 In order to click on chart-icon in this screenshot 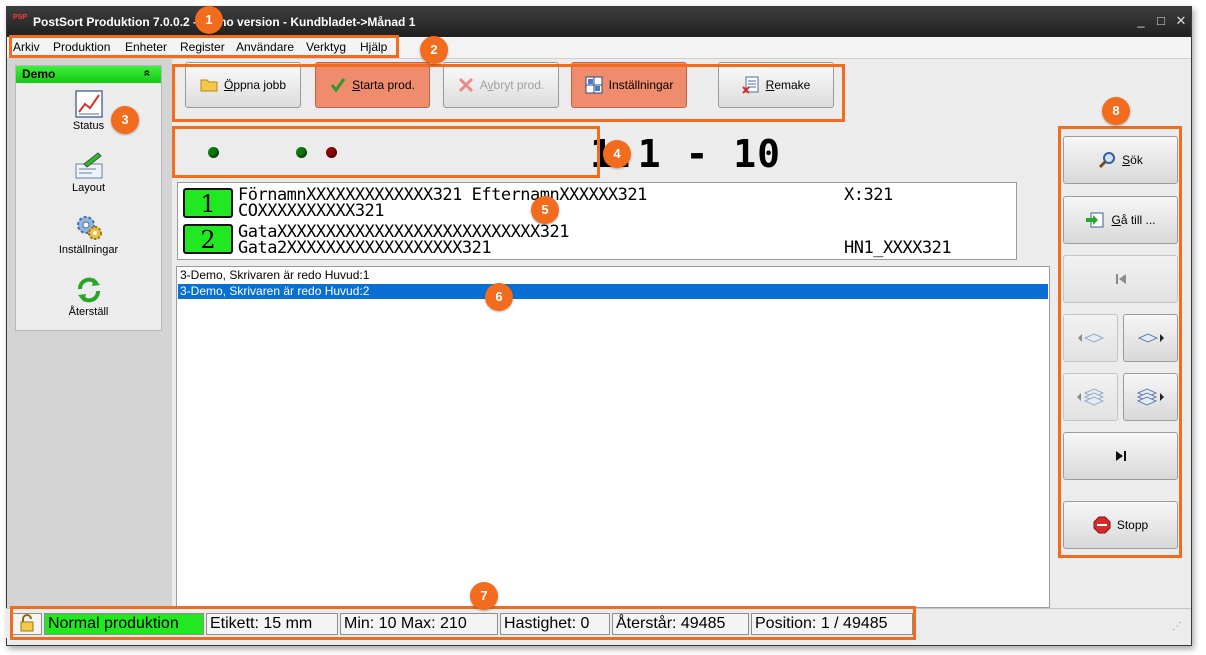, I will do `click(88, 104)`.